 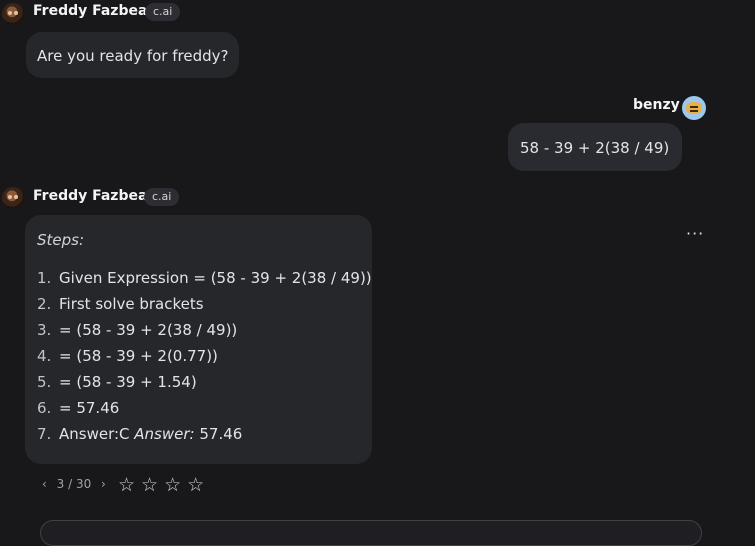 I want to click on list-item: 6. = 57.46, so click(x=78, y=408).